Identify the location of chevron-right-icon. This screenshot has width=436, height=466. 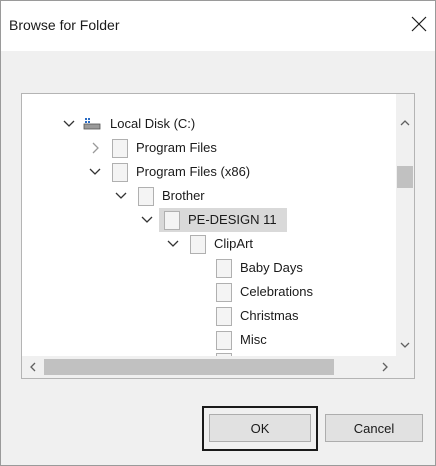
(95, 148).